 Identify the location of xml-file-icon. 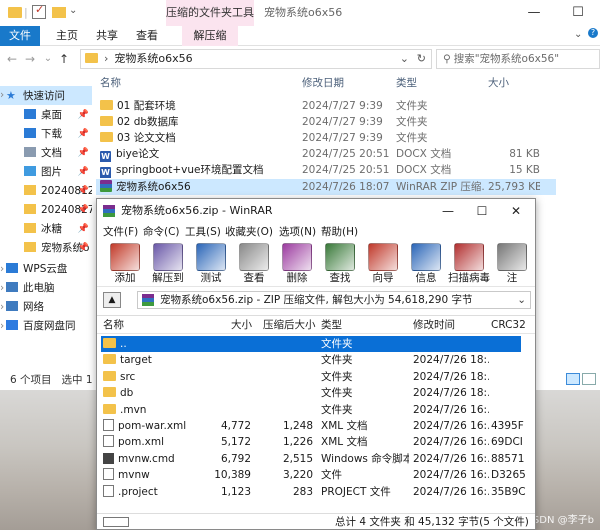
(108, 425).